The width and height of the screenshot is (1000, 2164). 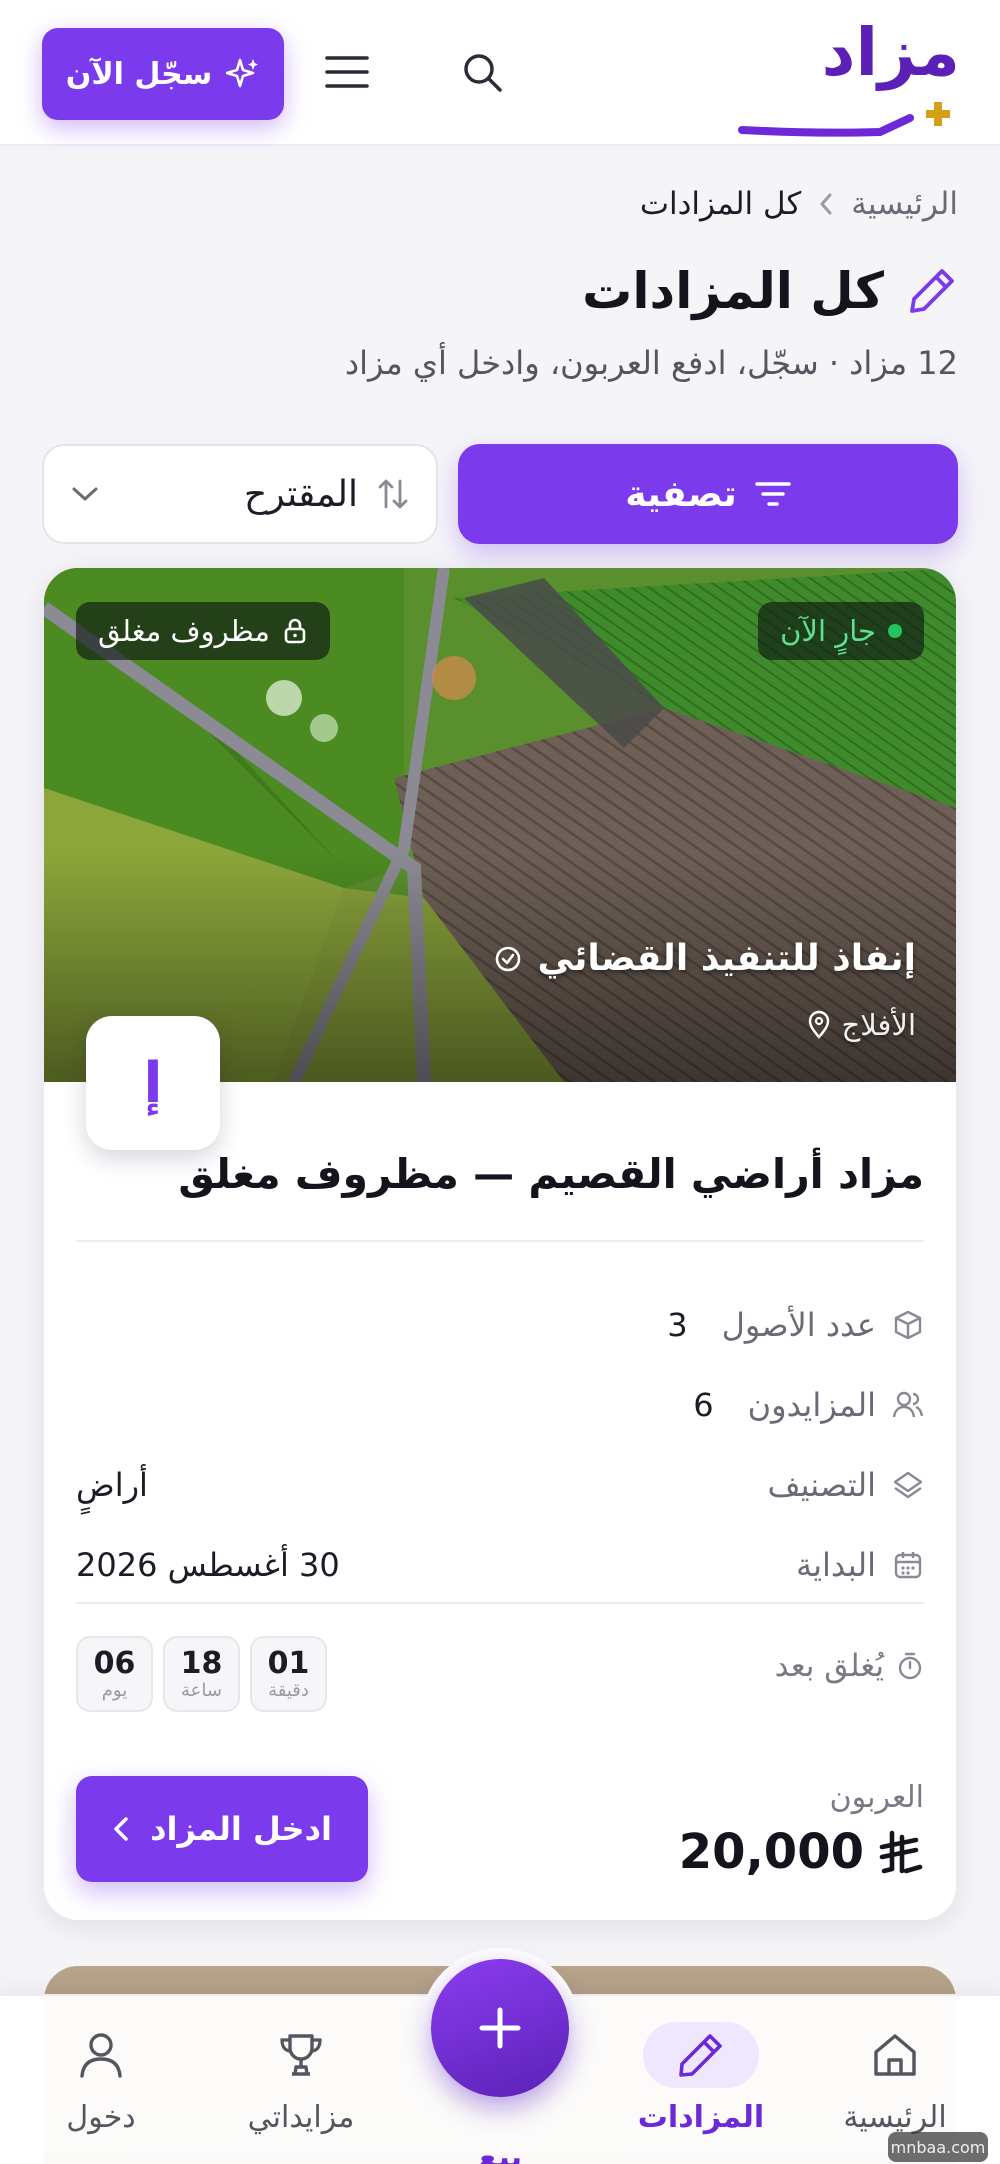 I want to click on deposit-label: العربون, so click(x=876, y=1797).